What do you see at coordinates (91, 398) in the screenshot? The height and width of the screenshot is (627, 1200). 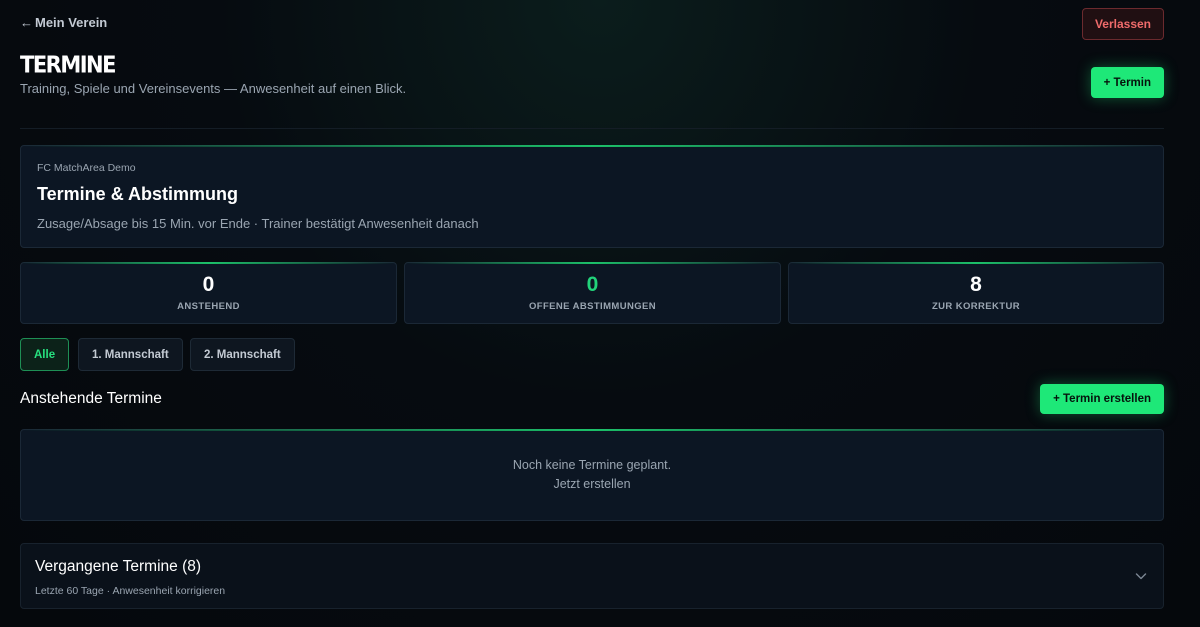 I see `upcoming-section-title: Anstehende Termine` at bounding box center [91, 398].